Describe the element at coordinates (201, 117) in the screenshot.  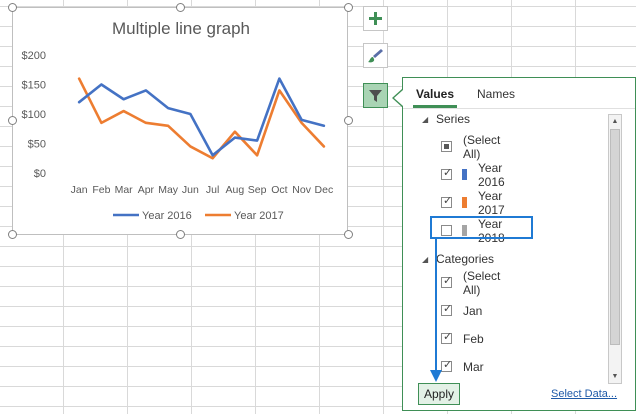
I see `series-line-year-2016` at that location.